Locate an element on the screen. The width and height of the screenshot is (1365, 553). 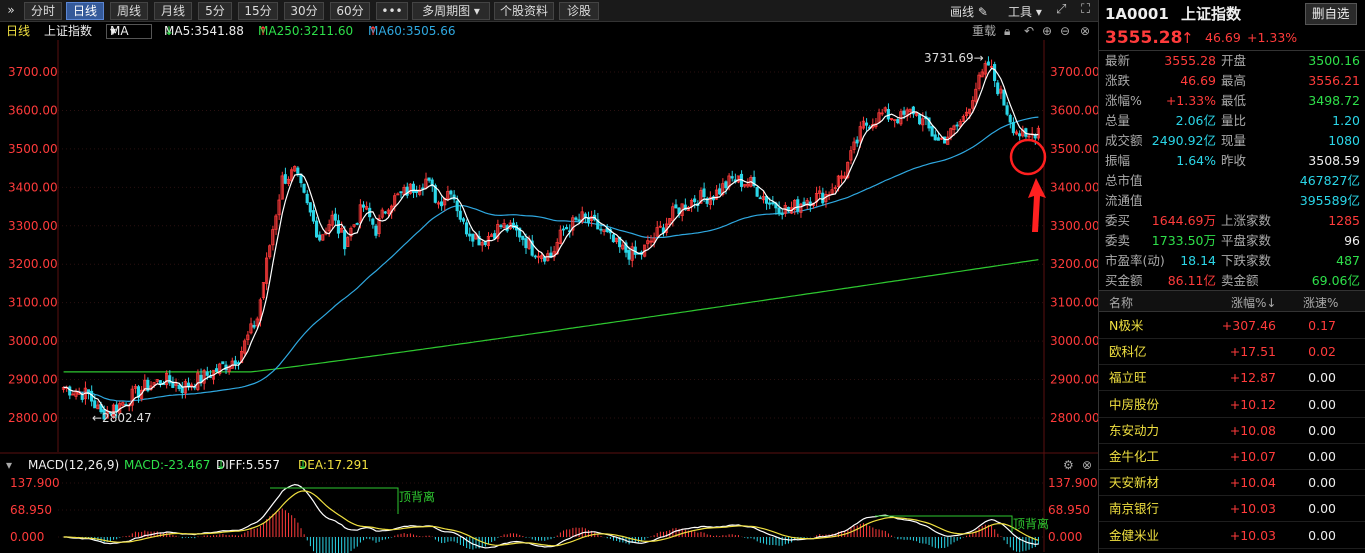
ranking-row: 中房股份 +10.12 0.00 is located at coordinates (1232, 405).